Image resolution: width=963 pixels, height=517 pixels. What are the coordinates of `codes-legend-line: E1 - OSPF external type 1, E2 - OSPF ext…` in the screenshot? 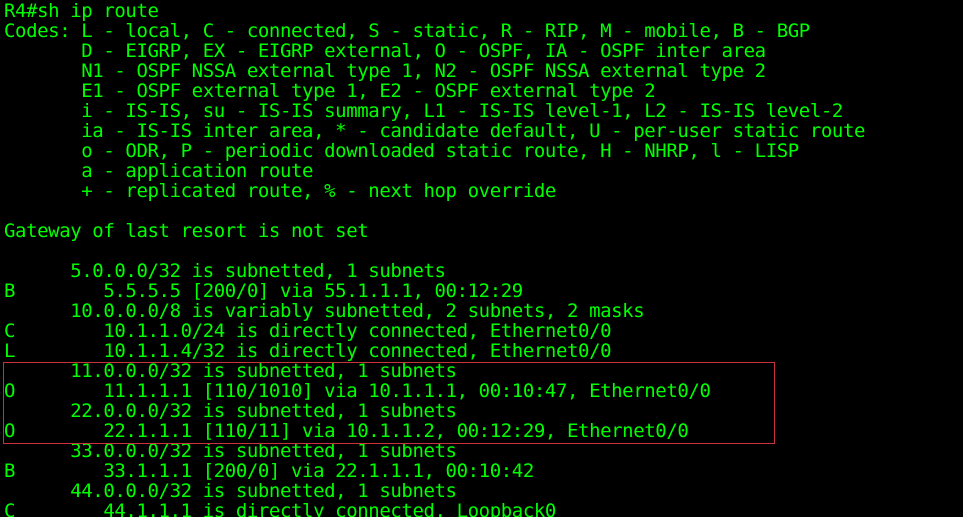 It's located at (330, 91).